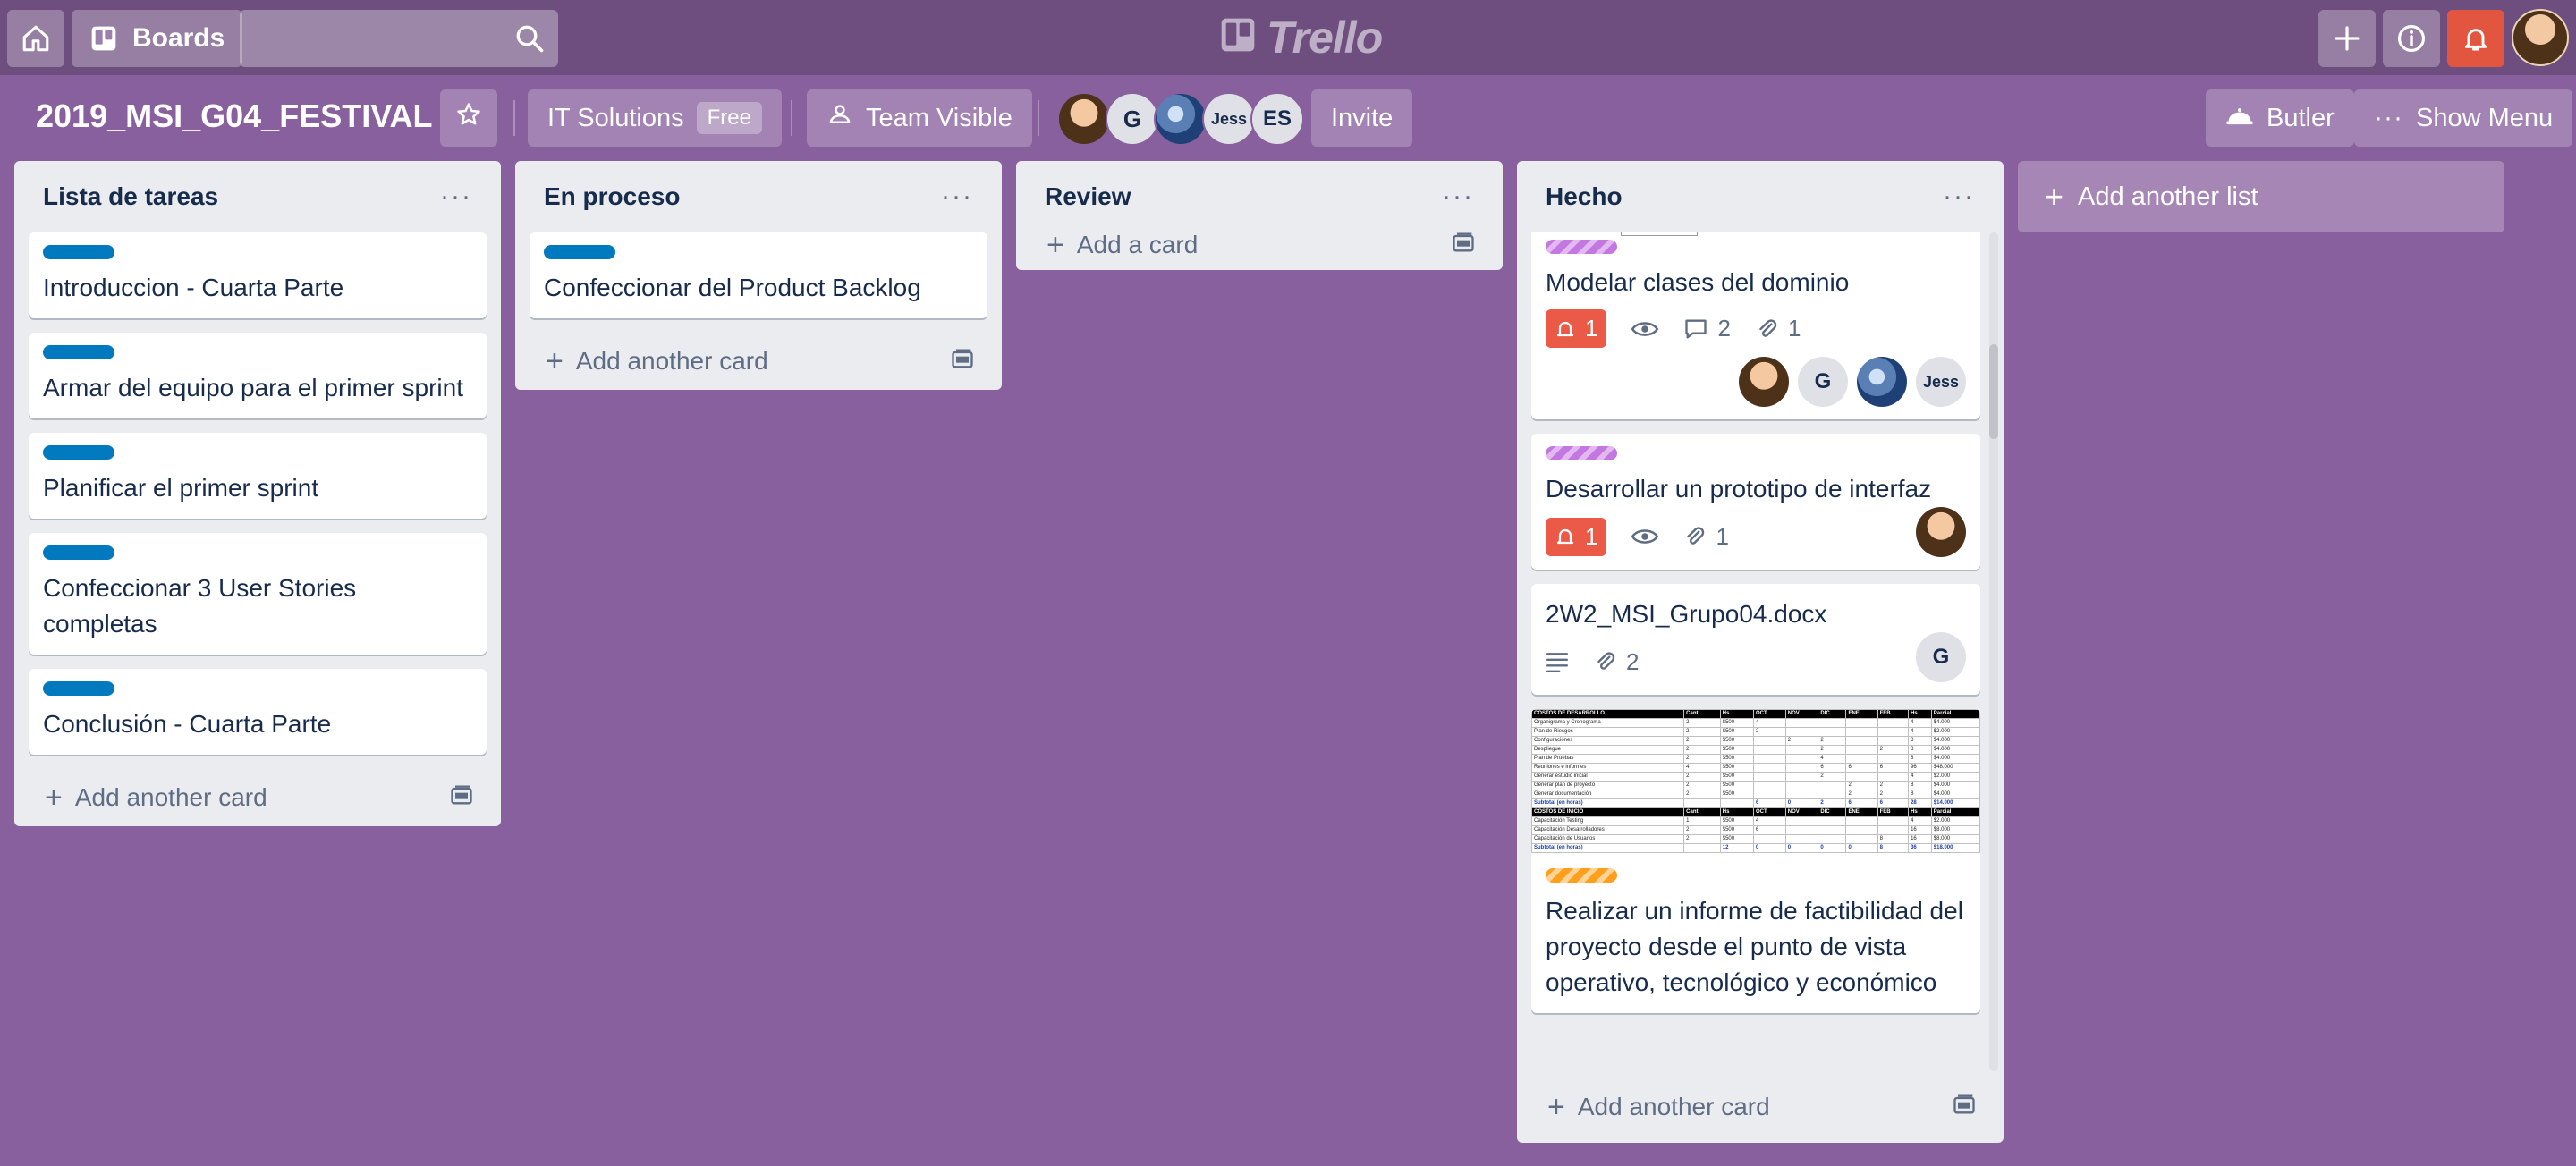 The width and height of the screenshot is (2576, 1166). I want to click on home-button, so click(35, 38).